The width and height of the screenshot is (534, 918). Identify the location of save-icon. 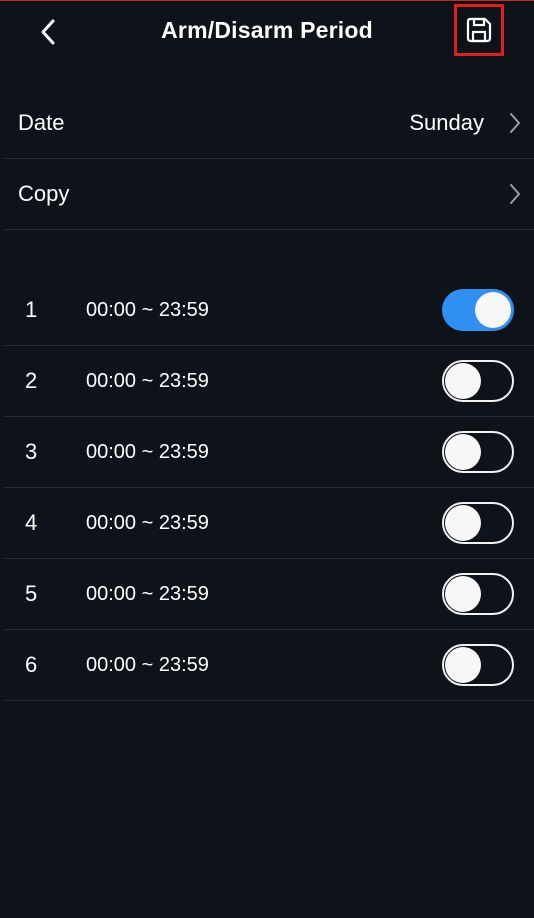
(479, 30).